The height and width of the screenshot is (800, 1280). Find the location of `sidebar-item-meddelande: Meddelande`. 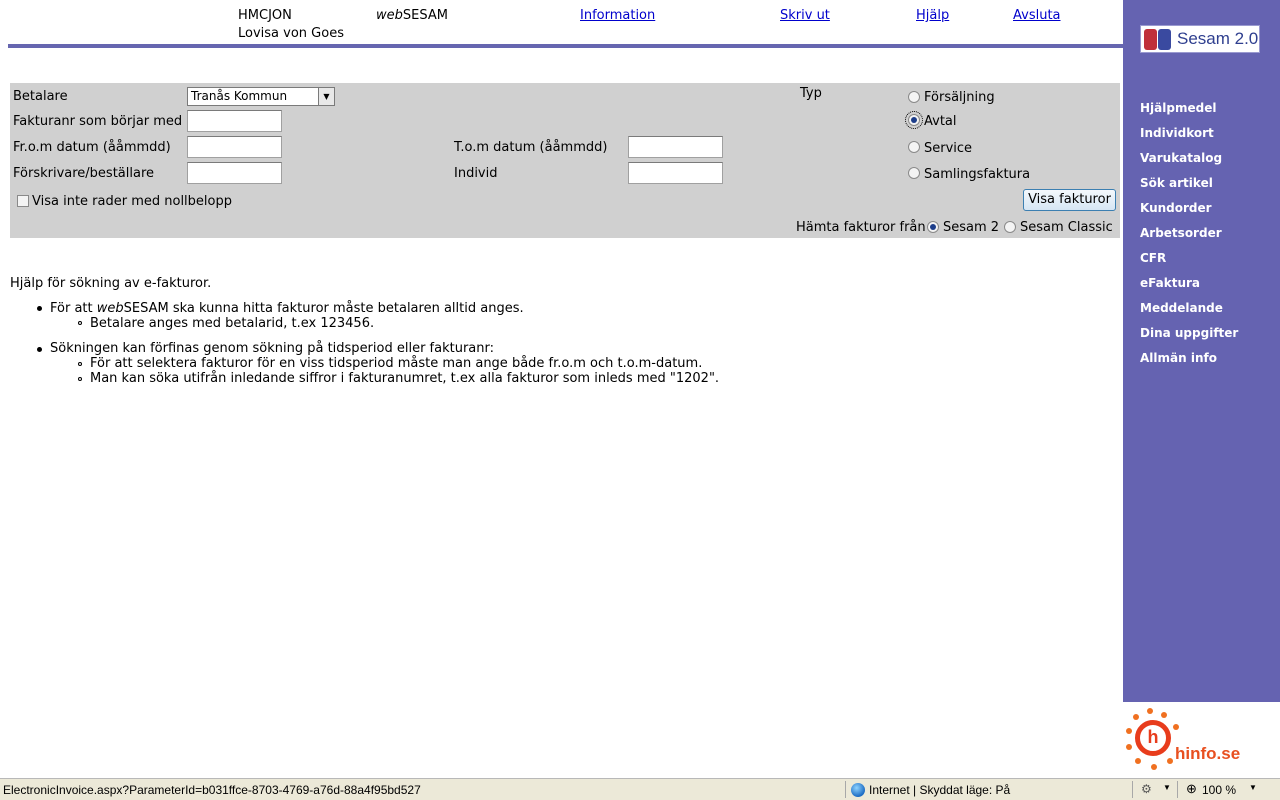

sidebar-item-meddelande: Meddelande is located at coordinates (1181, 308).